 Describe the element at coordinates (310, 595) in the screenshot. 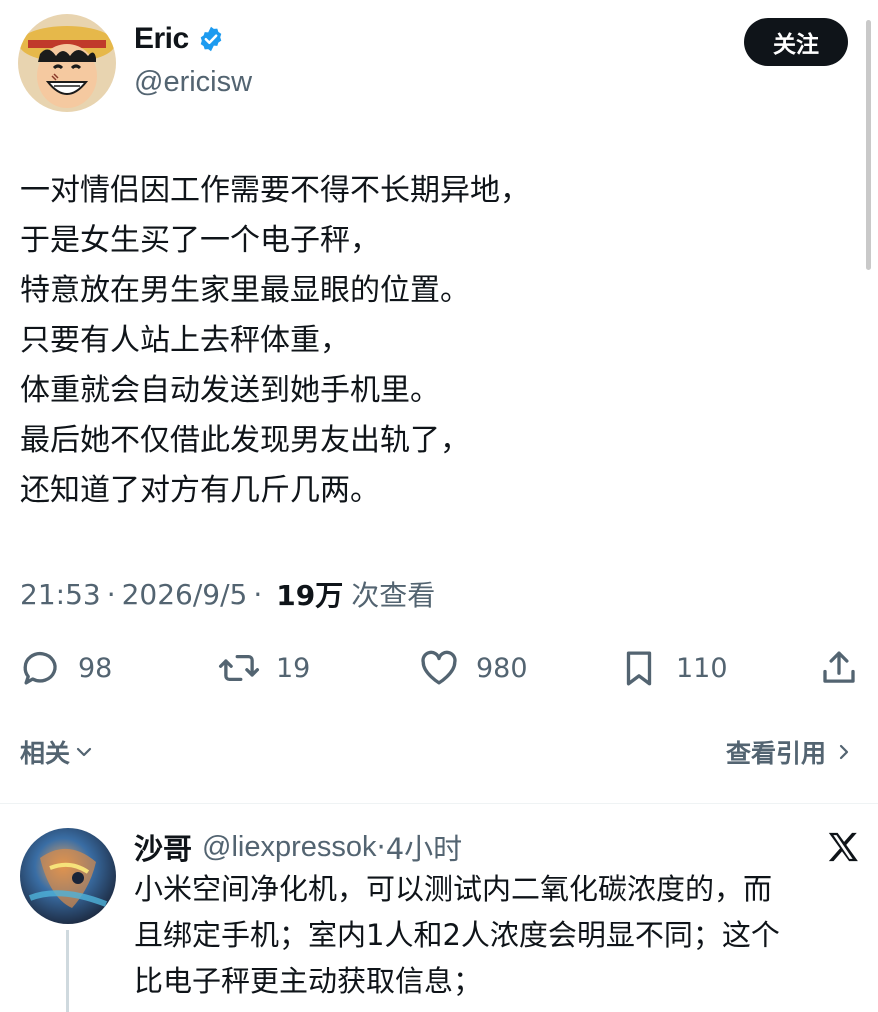

I see `views-count: 19万` at that location.